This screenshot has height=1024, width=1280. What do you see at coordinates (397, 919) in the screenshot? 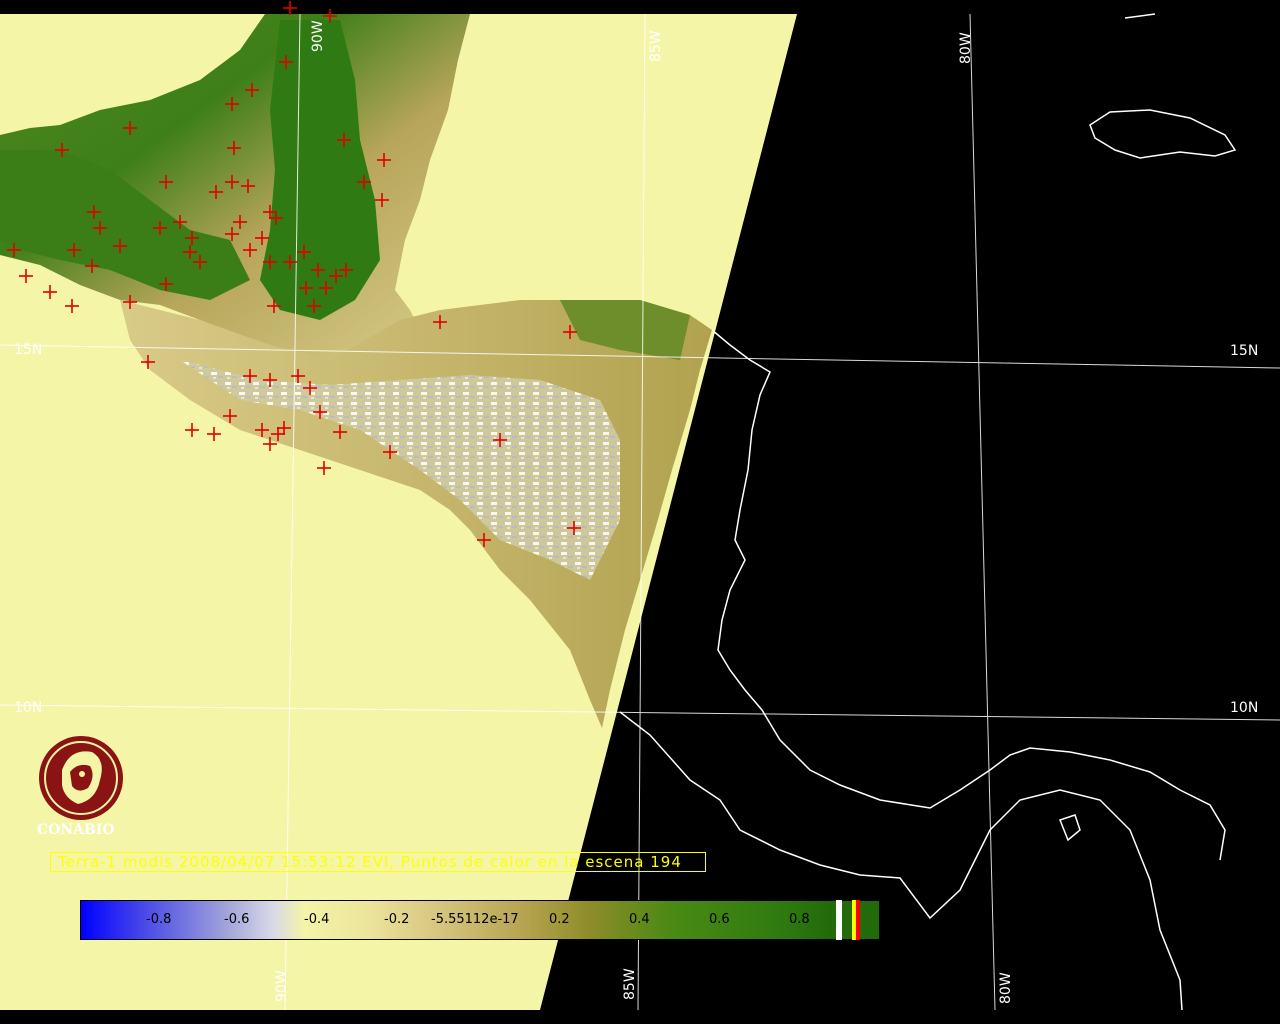
I see `colorbar-tick: -0.2` at bounding box center [397, 919].